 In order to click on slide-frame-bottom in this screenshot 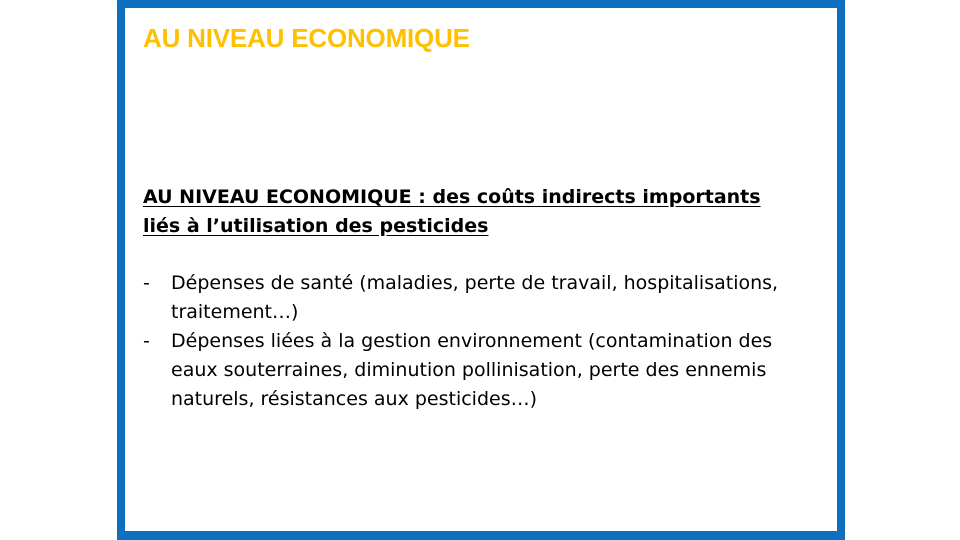, I will do `click(481, 535)`.